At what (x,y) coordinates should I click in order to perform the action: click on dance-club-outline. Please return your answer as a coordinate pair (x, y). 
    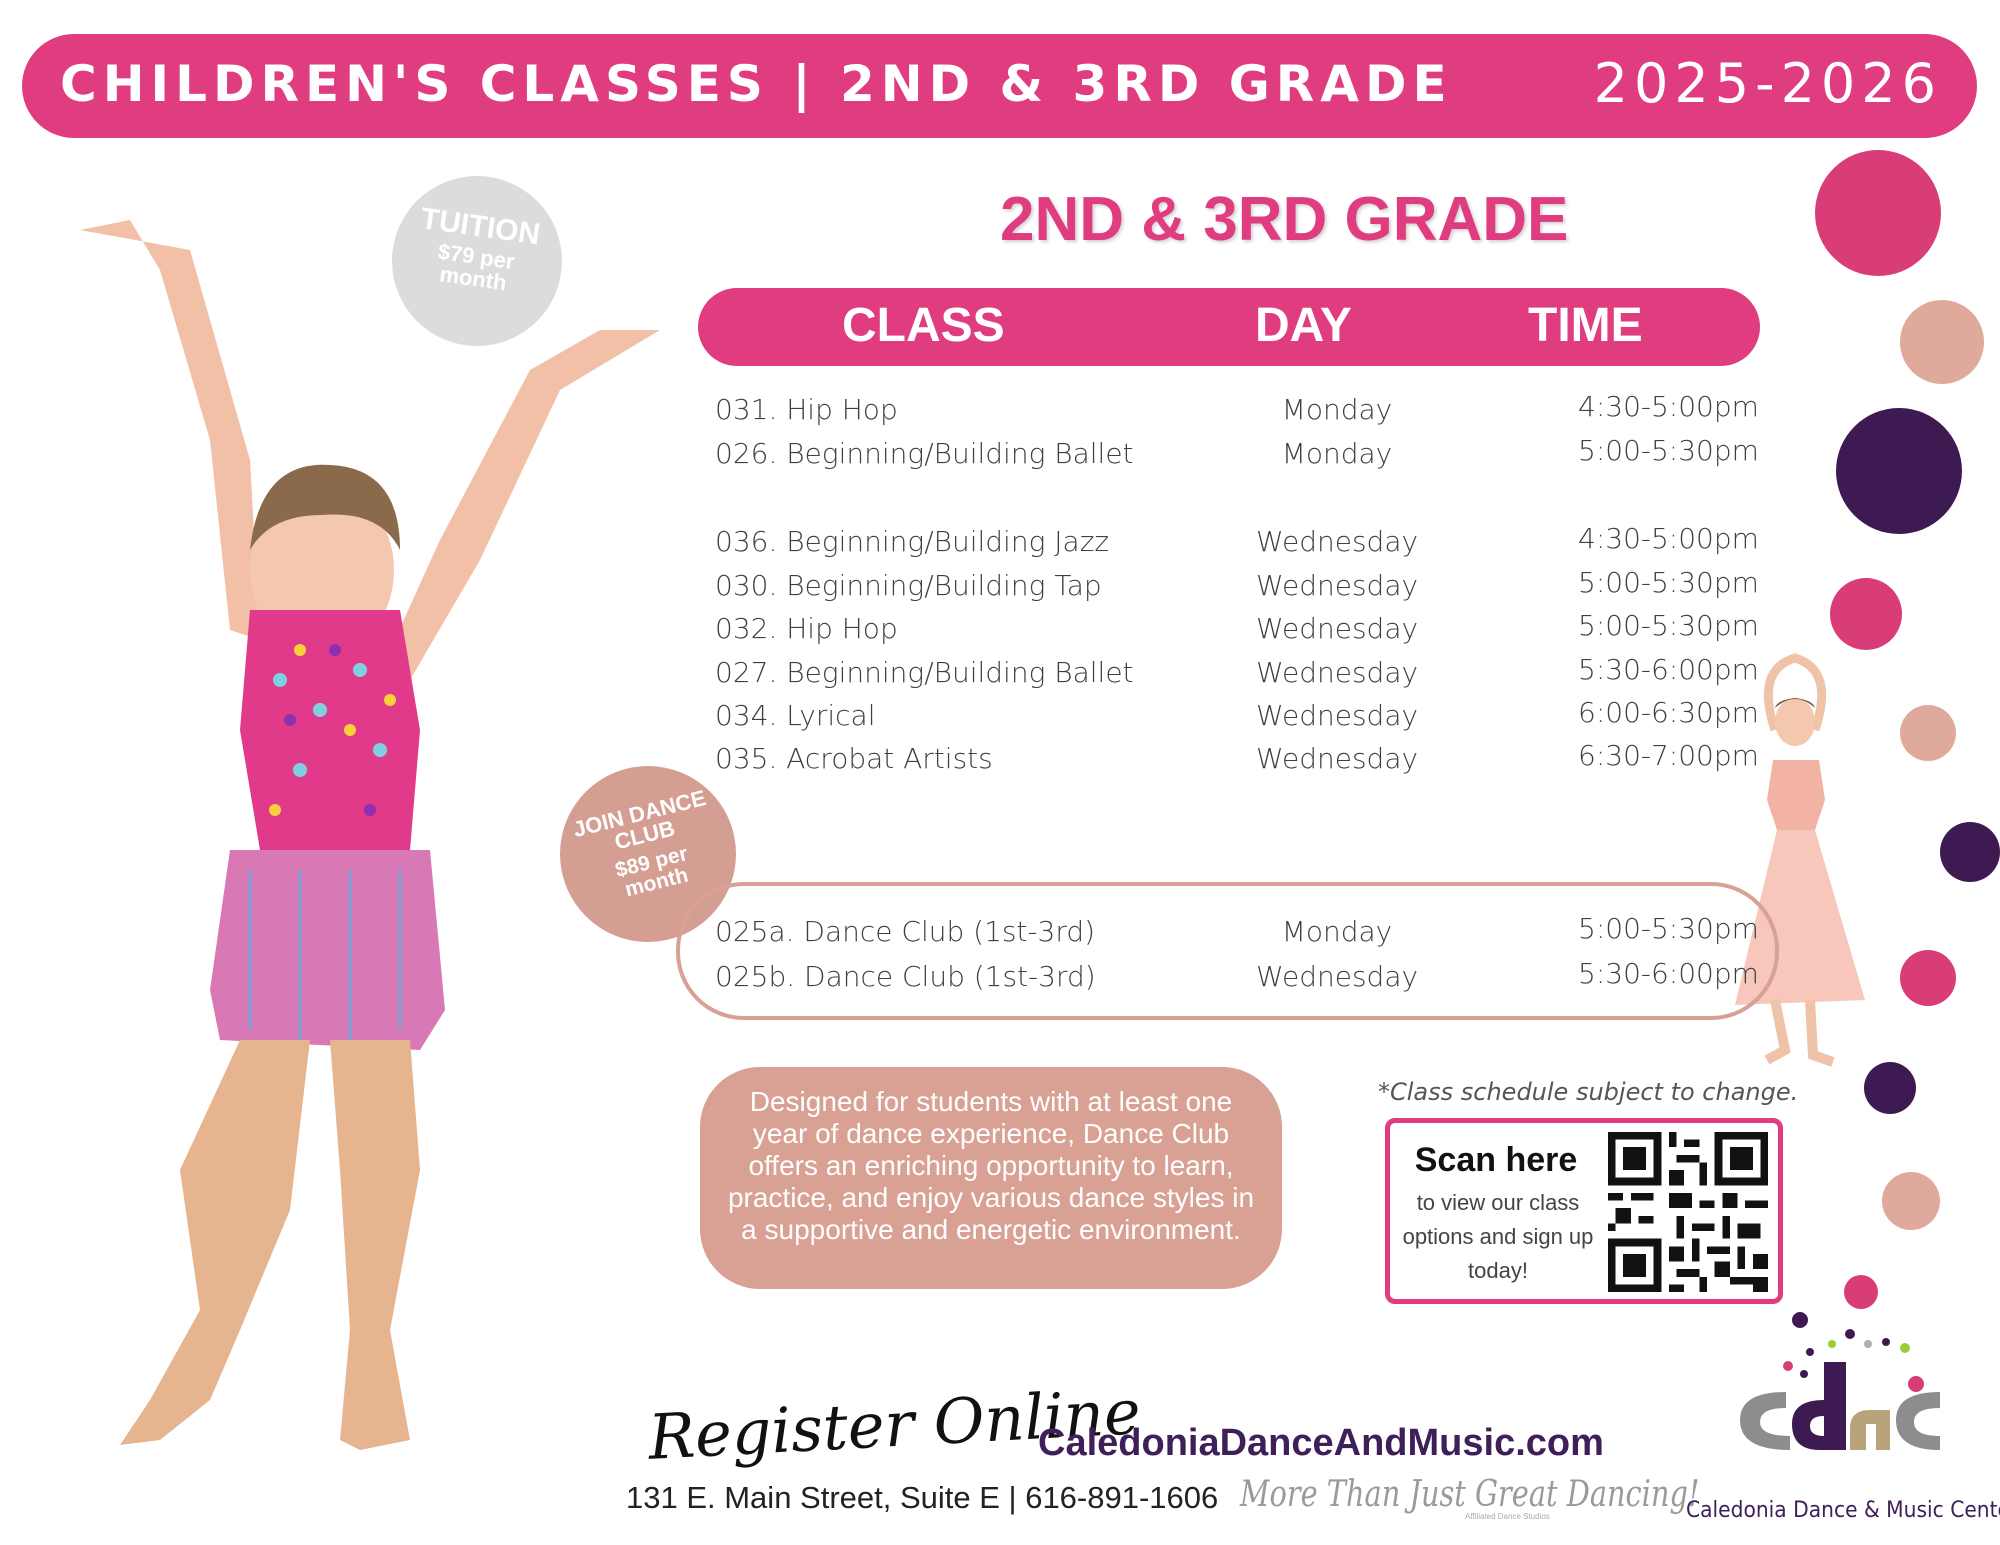
    Looking at the image, I should click on (1227, 951).